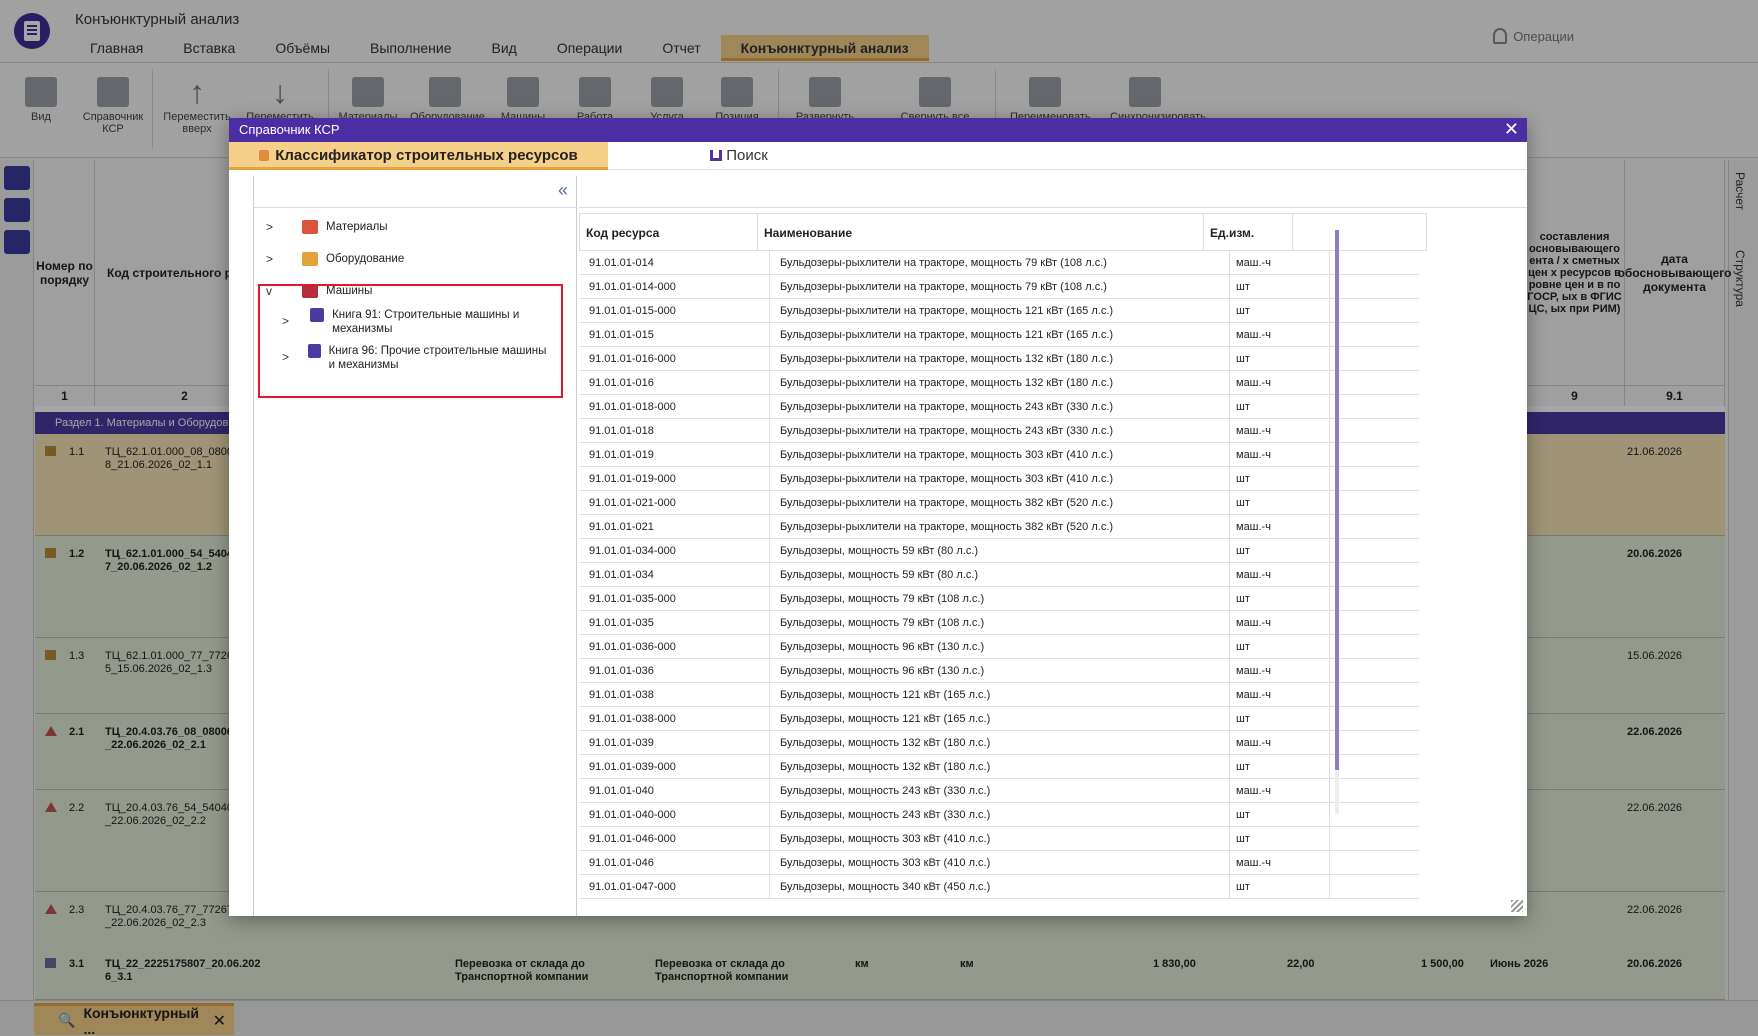 The width and height of the screenshot is (1758, 1036). Describe the element at coordinates (994, 863) in the screenshot. I see `cell-name: Бульдозеры, мощность 303 кВт (410 л.с.)` at that location.